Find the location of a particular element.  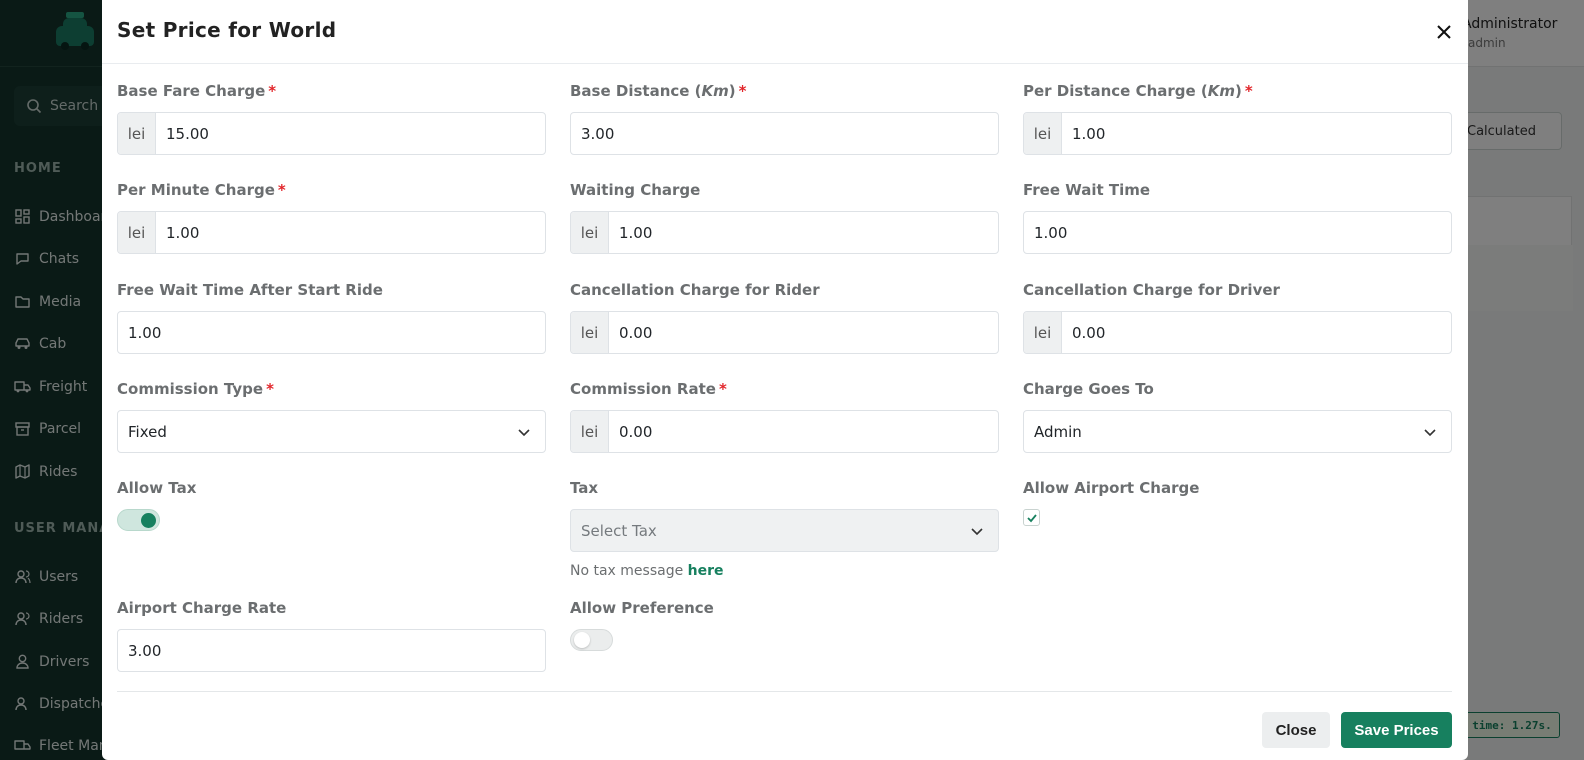

base-fare-input: lei 15.00 is located at coordinates (331, 133).